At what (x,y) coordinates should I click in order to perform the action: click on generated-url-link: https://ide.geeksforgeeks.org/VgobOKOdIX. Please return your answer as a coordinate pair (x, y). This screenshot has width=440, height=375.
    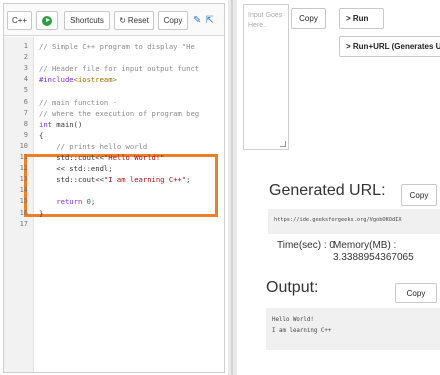
    Looking at the image, I should click on (338, 220).